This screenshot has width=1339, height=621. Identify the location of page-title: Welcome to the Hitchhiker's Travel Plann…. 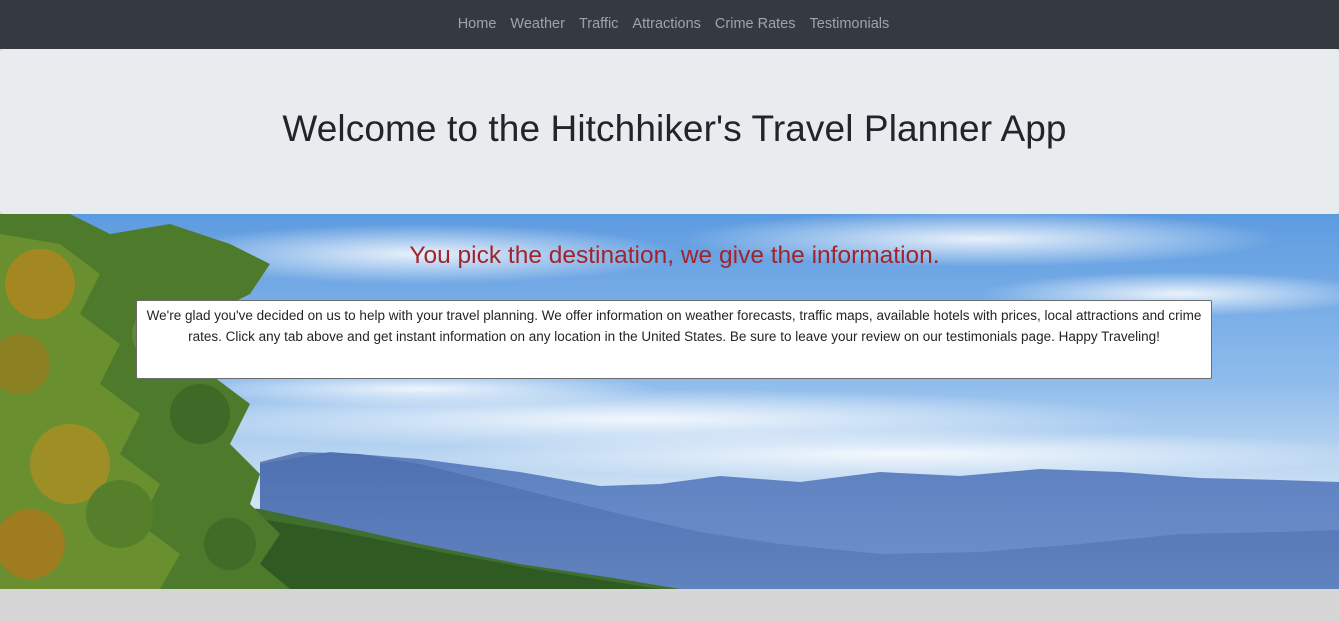
(674, 128).